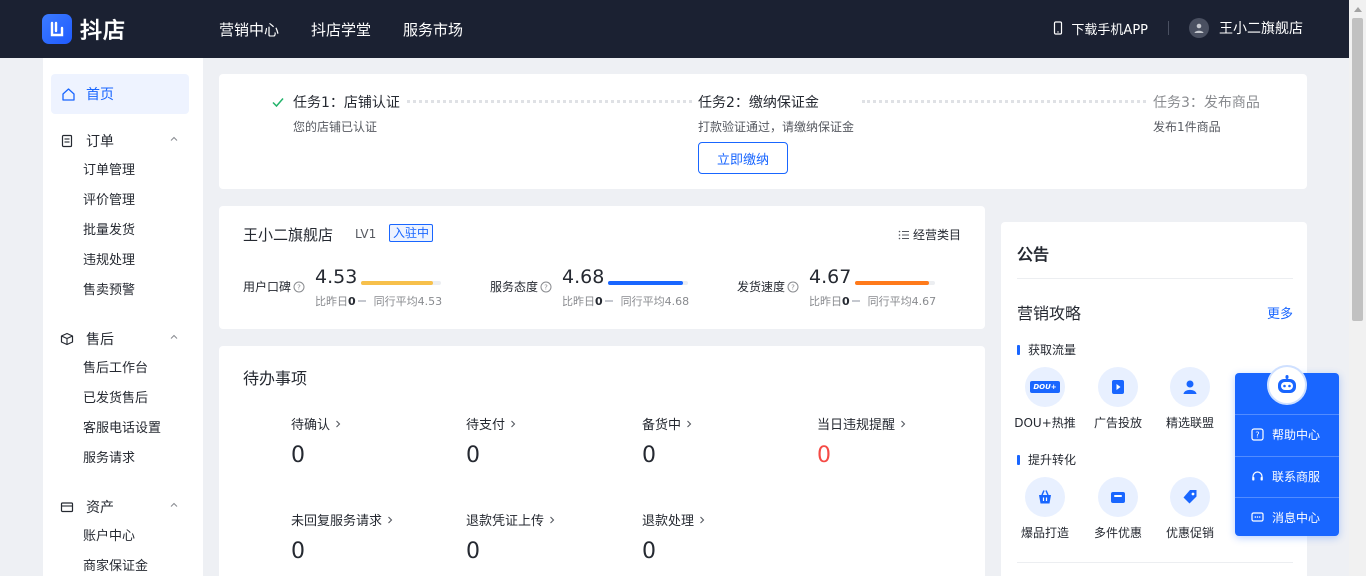 The image size is (1366, 576). Describe the element at coordinates (1189, 533) in the screenshot. I see `tool-label: 优惠促销` at that location.